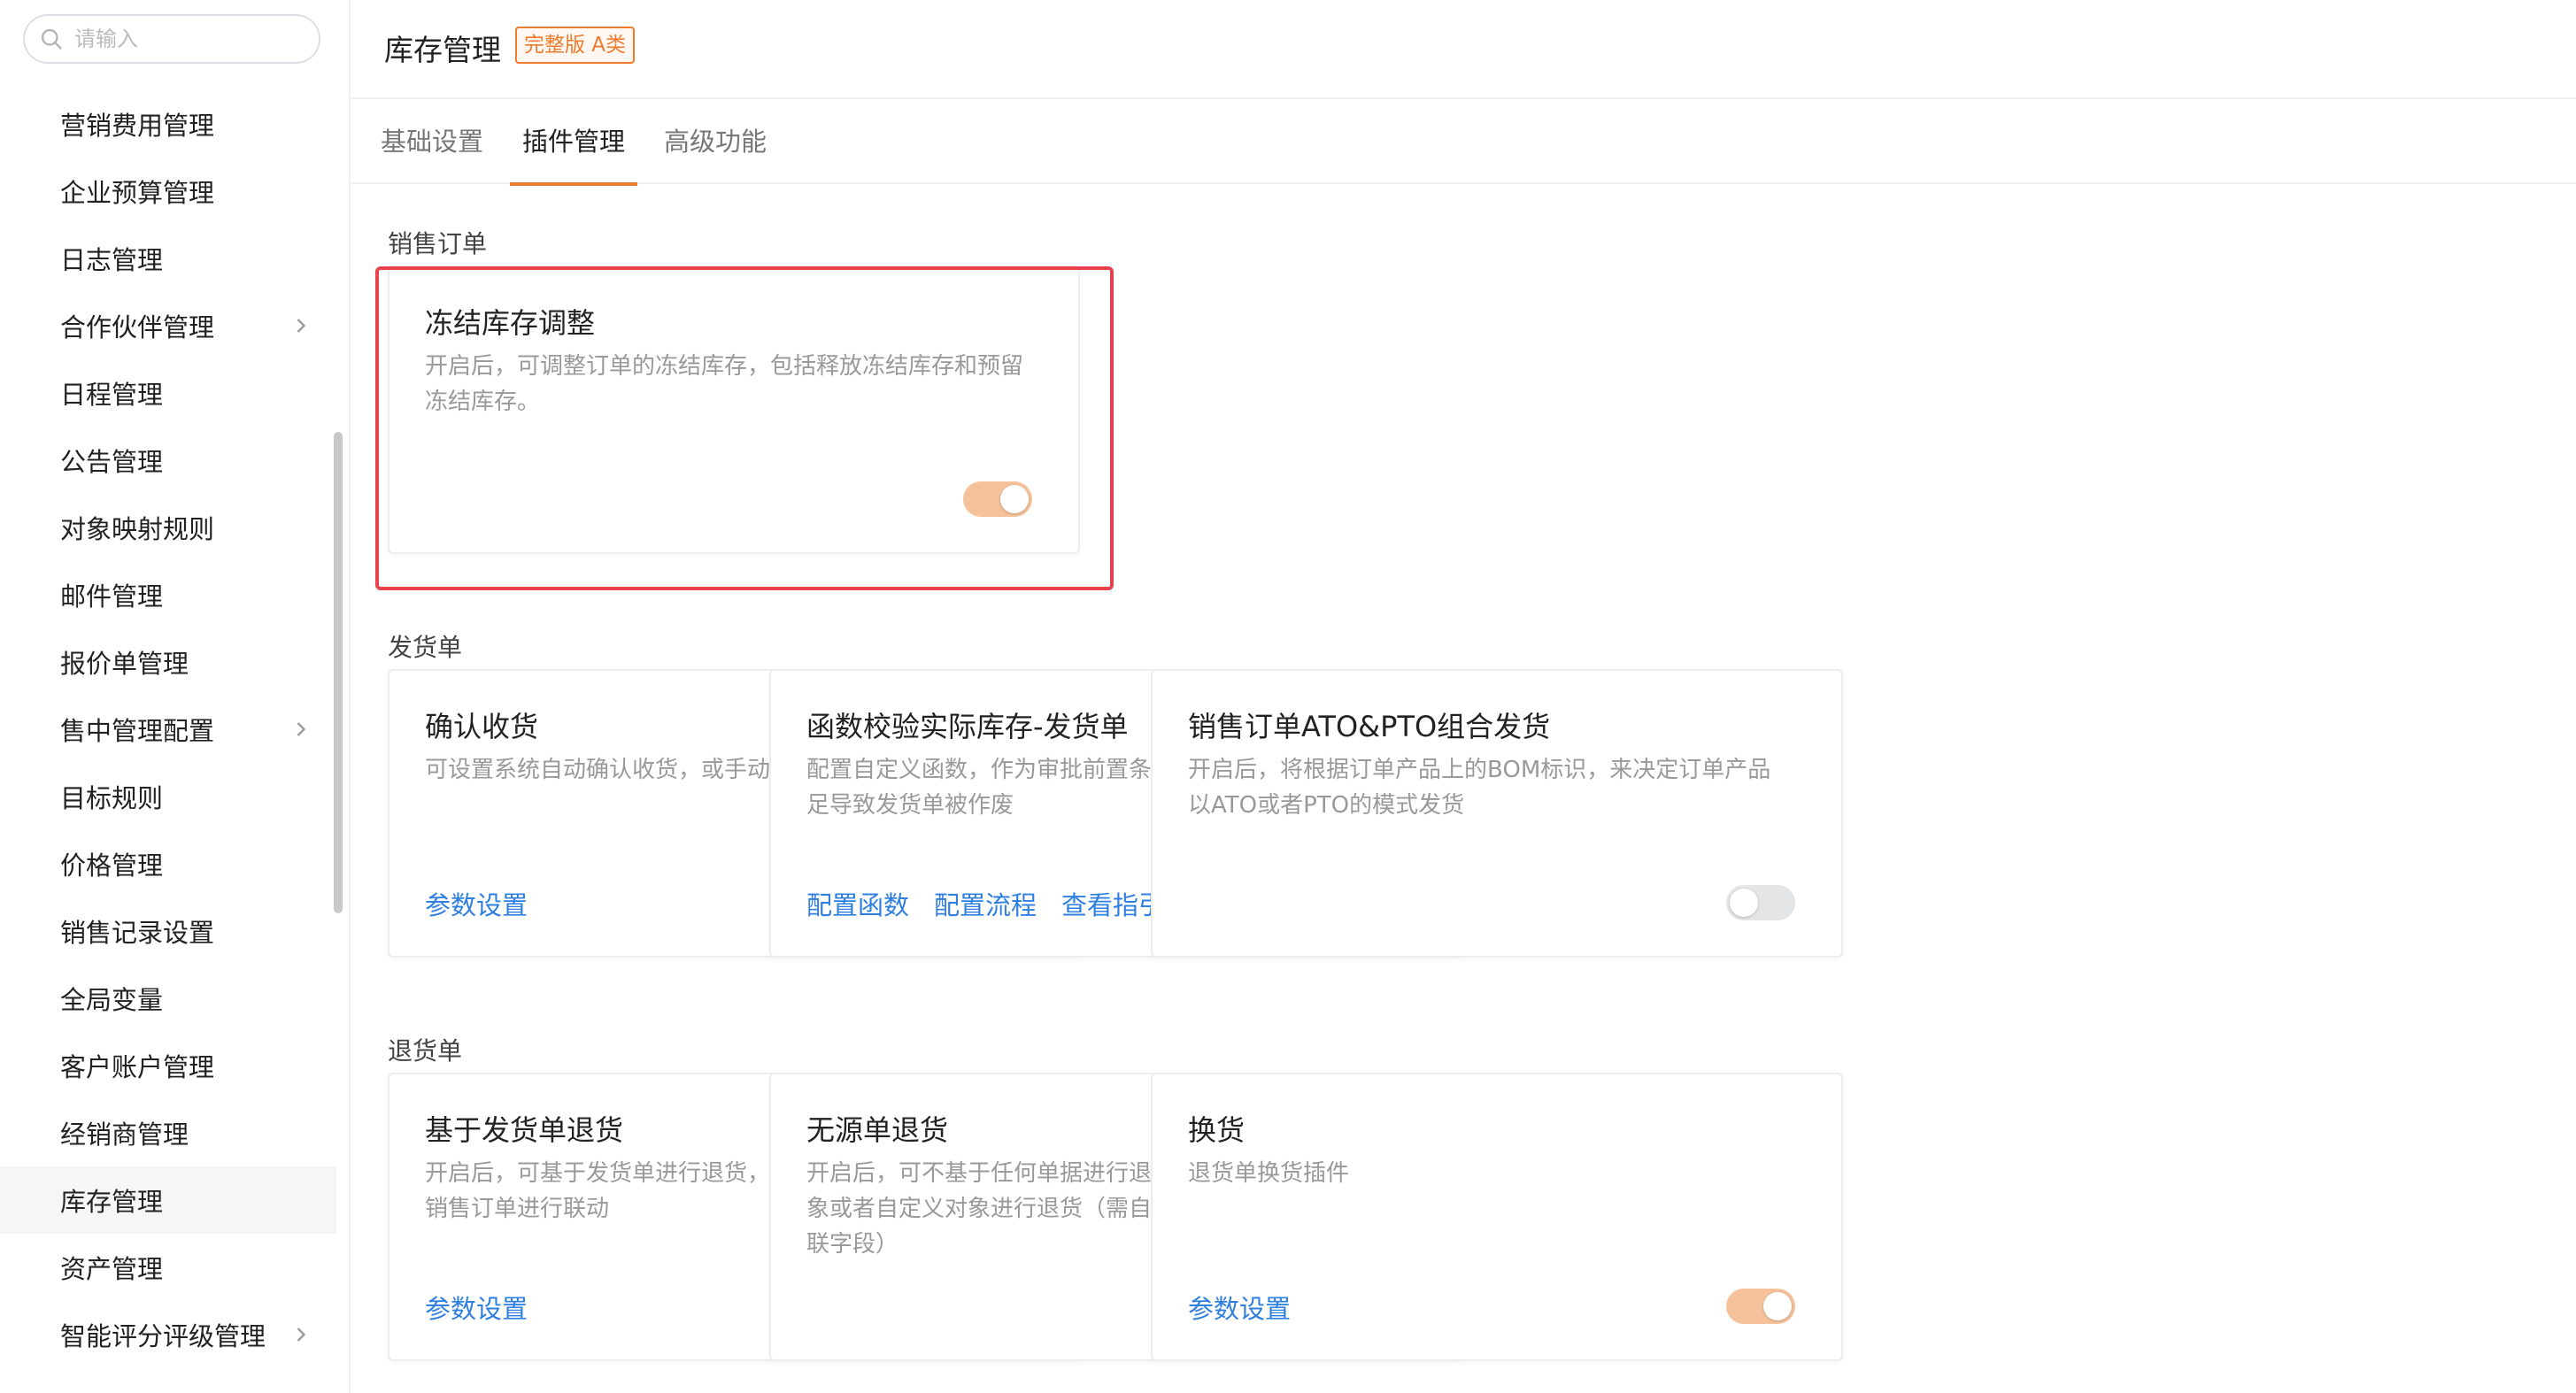 The width and height of the screenshot is (2576, 1393). I want to click on search-box, so click(171, 39).